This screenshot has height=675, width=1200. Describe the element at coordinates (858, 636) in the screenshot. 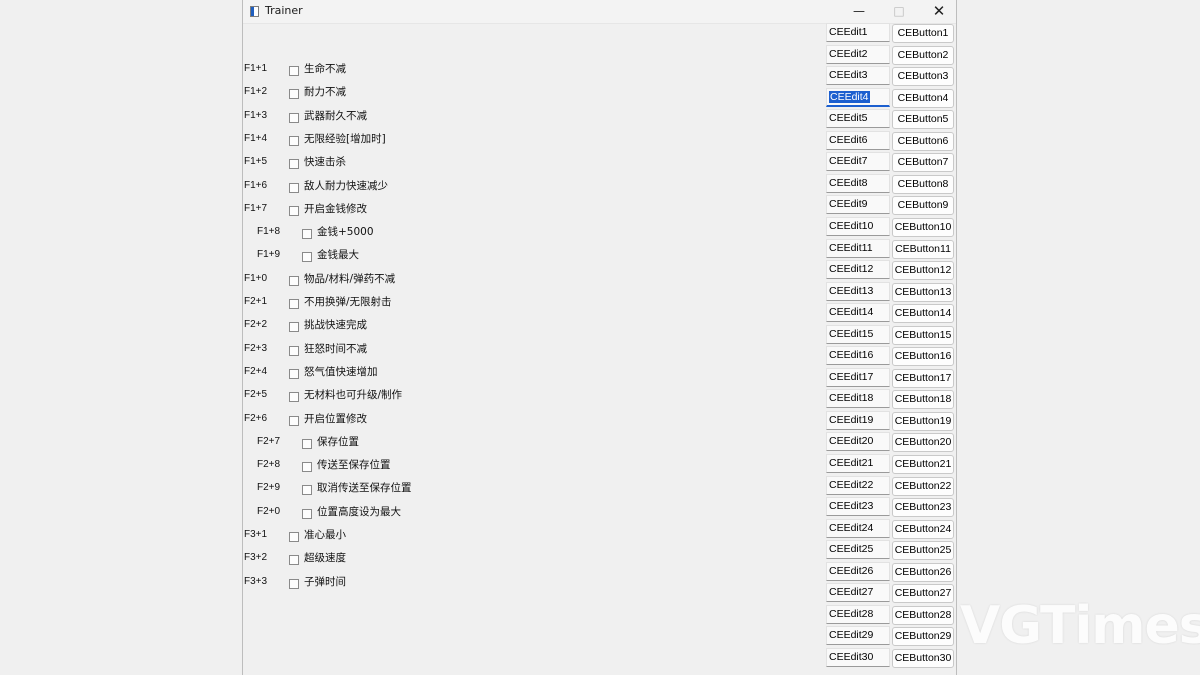

I see `ce-edit-field: CEEdit29` at that location.